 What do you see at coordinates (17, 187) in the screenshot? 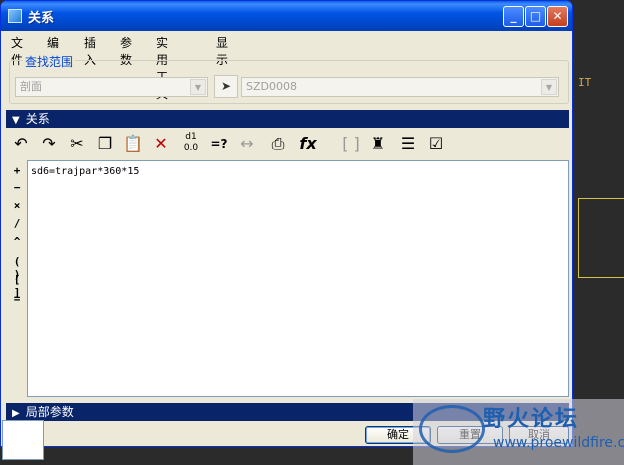
I see `minus-operator-button: −` at bounding box center [17, 187].